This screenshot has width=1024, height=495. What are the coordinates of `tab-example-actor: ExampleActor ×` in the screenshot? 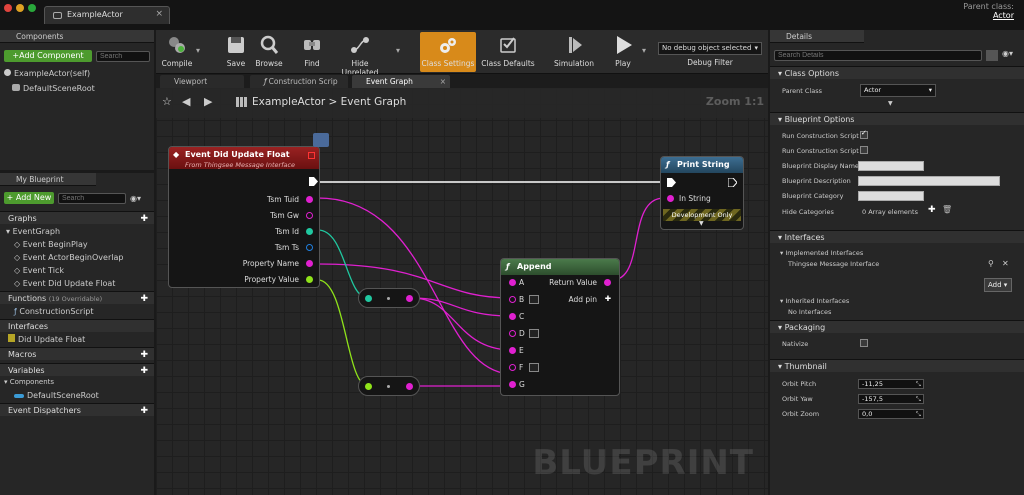 It's located at (107, 15).